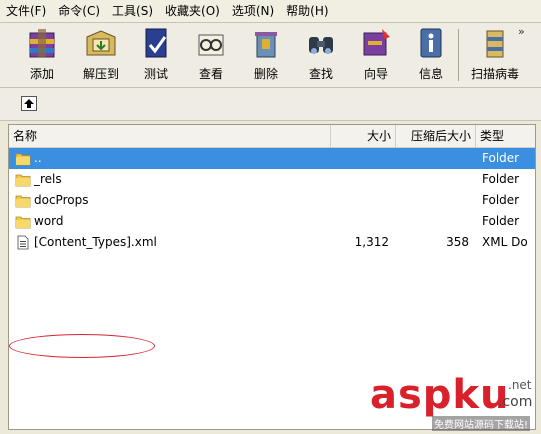 The image size is (541, 434). What do you see at coordinates (375, 74) in the screenshot?
I see `wizard-label: 向导` at bounding box center [375, 74].